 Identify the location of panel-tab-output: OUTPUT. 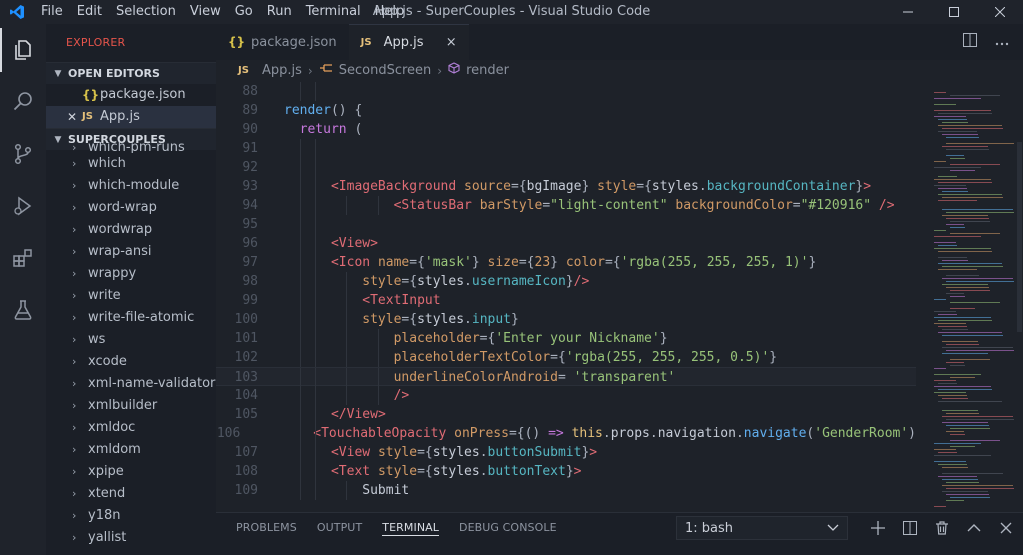
(339, 534).